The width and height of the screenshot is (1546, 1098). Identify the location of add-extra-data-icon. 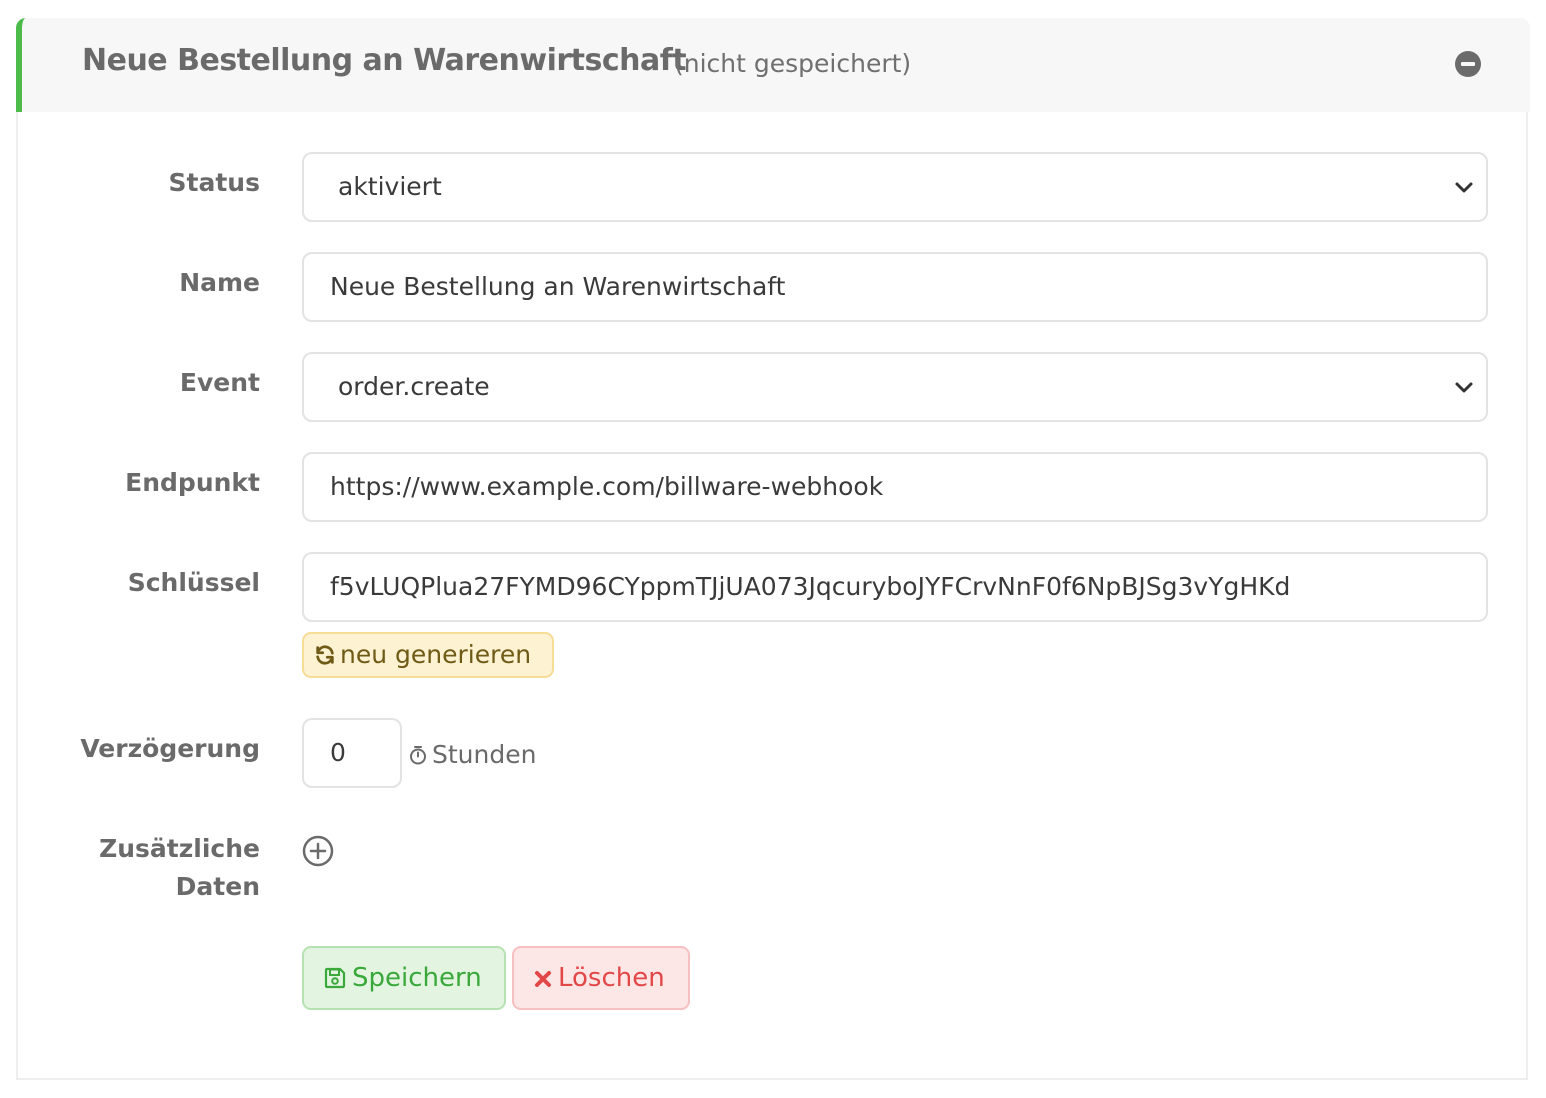
(318, 851).